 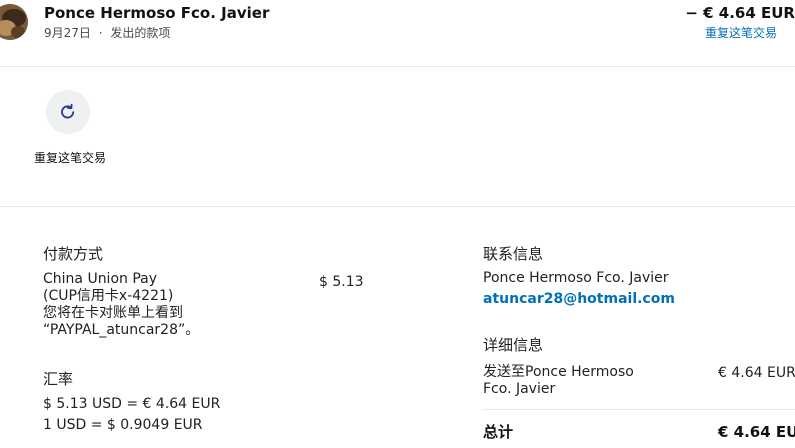 What do you see at coordinates (157, 13) in the screenshot?
I see `merchant-name: Ponce Hermoso Fco. Javier` at bounding box center [157, 13].